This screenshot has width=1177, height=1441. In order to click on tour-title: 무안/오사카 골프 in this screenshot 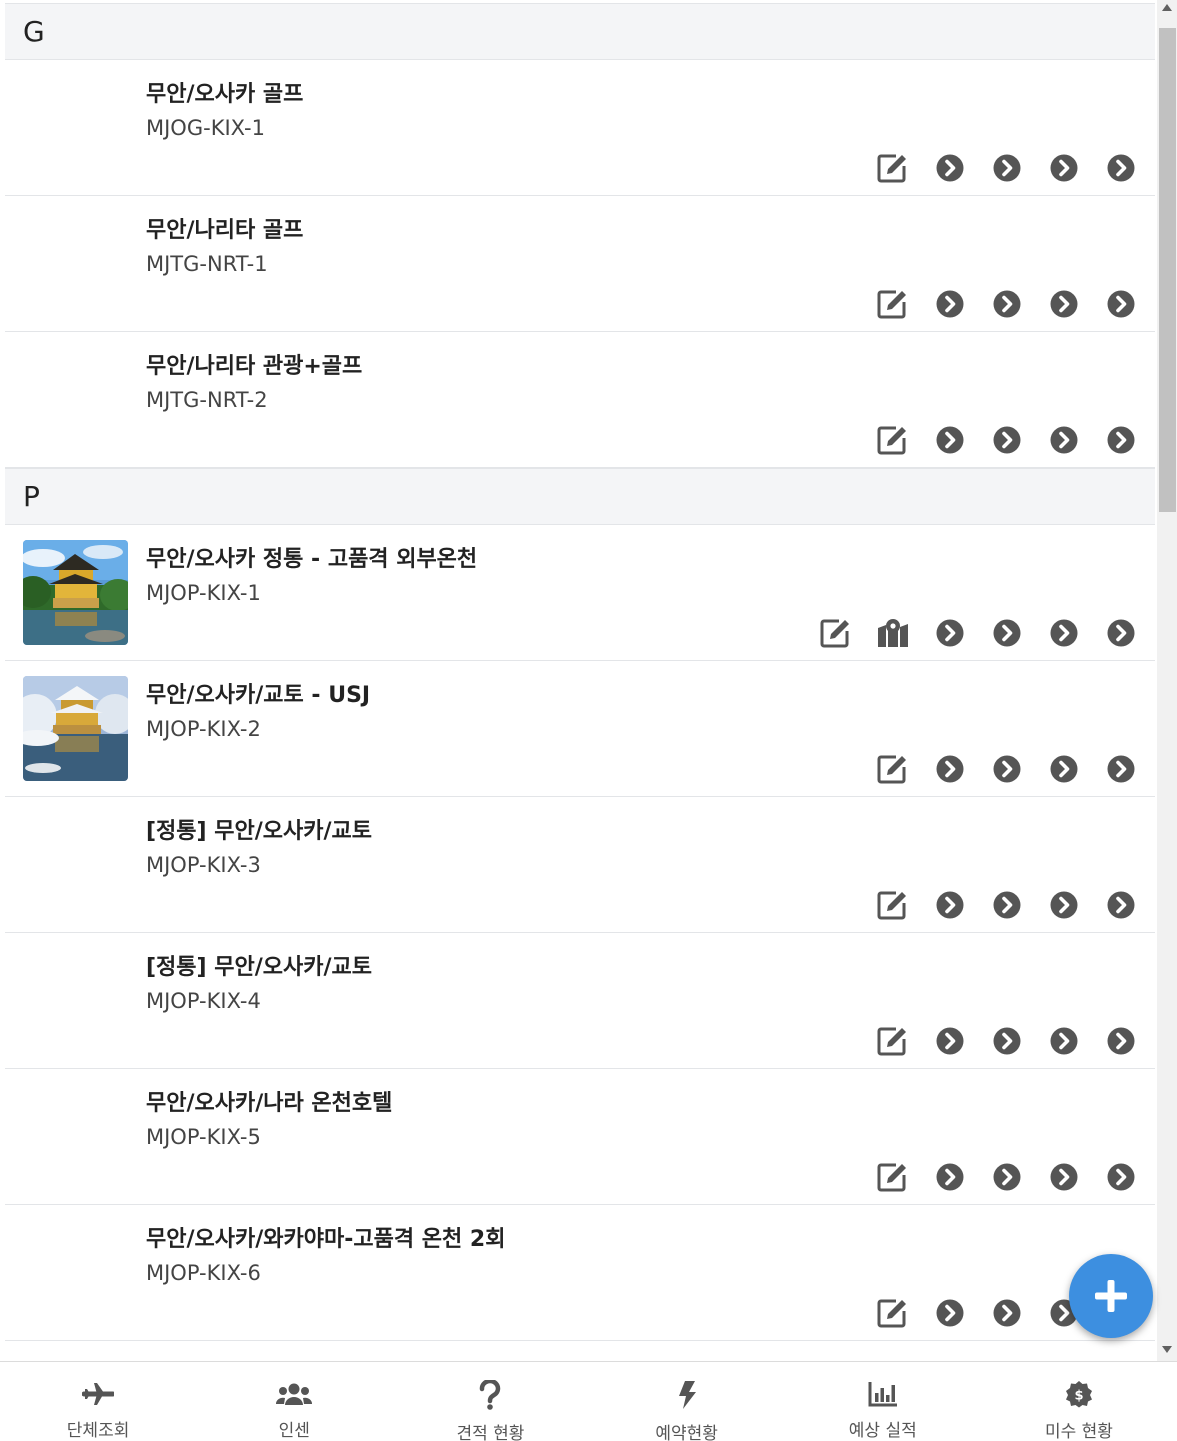, I will do `click(225, 94)`.